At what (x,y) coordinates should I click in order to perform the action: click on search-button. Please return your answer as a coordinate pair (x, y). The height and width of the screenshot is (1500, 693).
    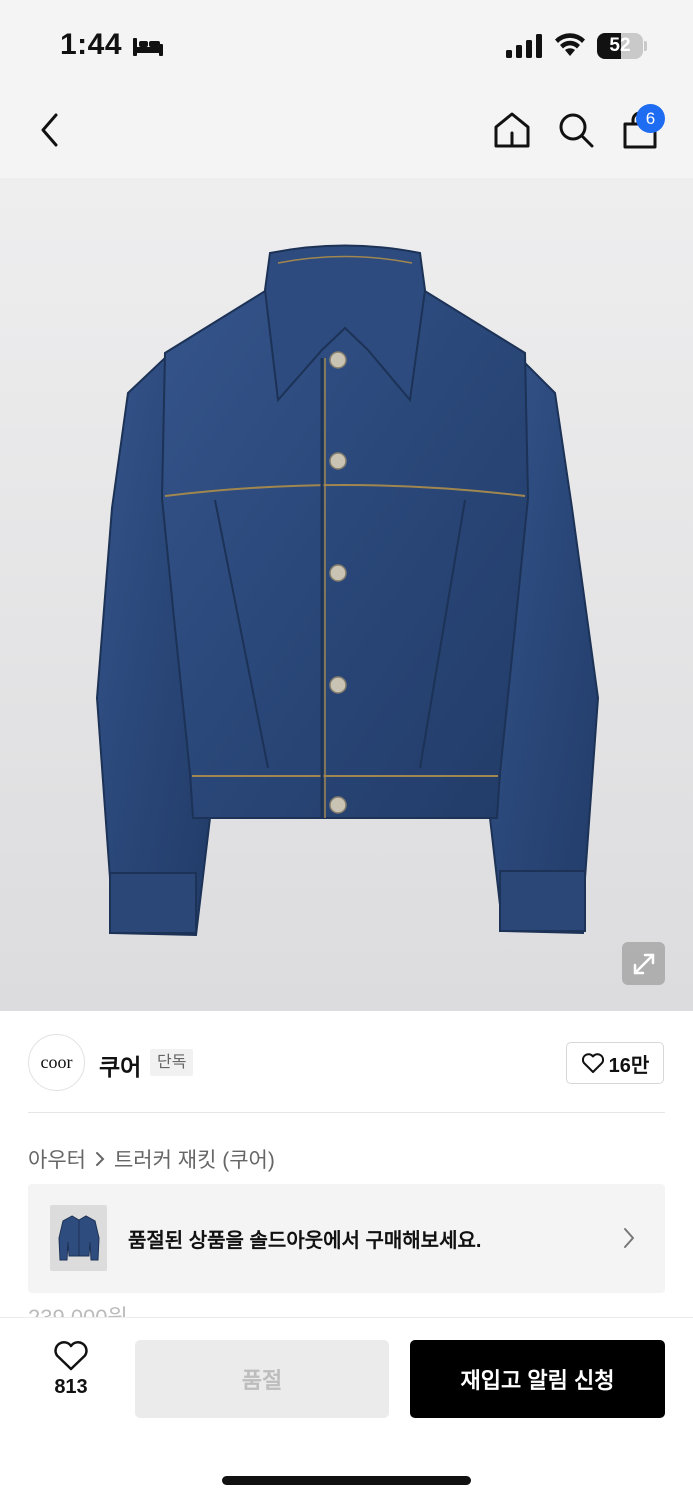
    Looking at the image, I should click on (576, 130).